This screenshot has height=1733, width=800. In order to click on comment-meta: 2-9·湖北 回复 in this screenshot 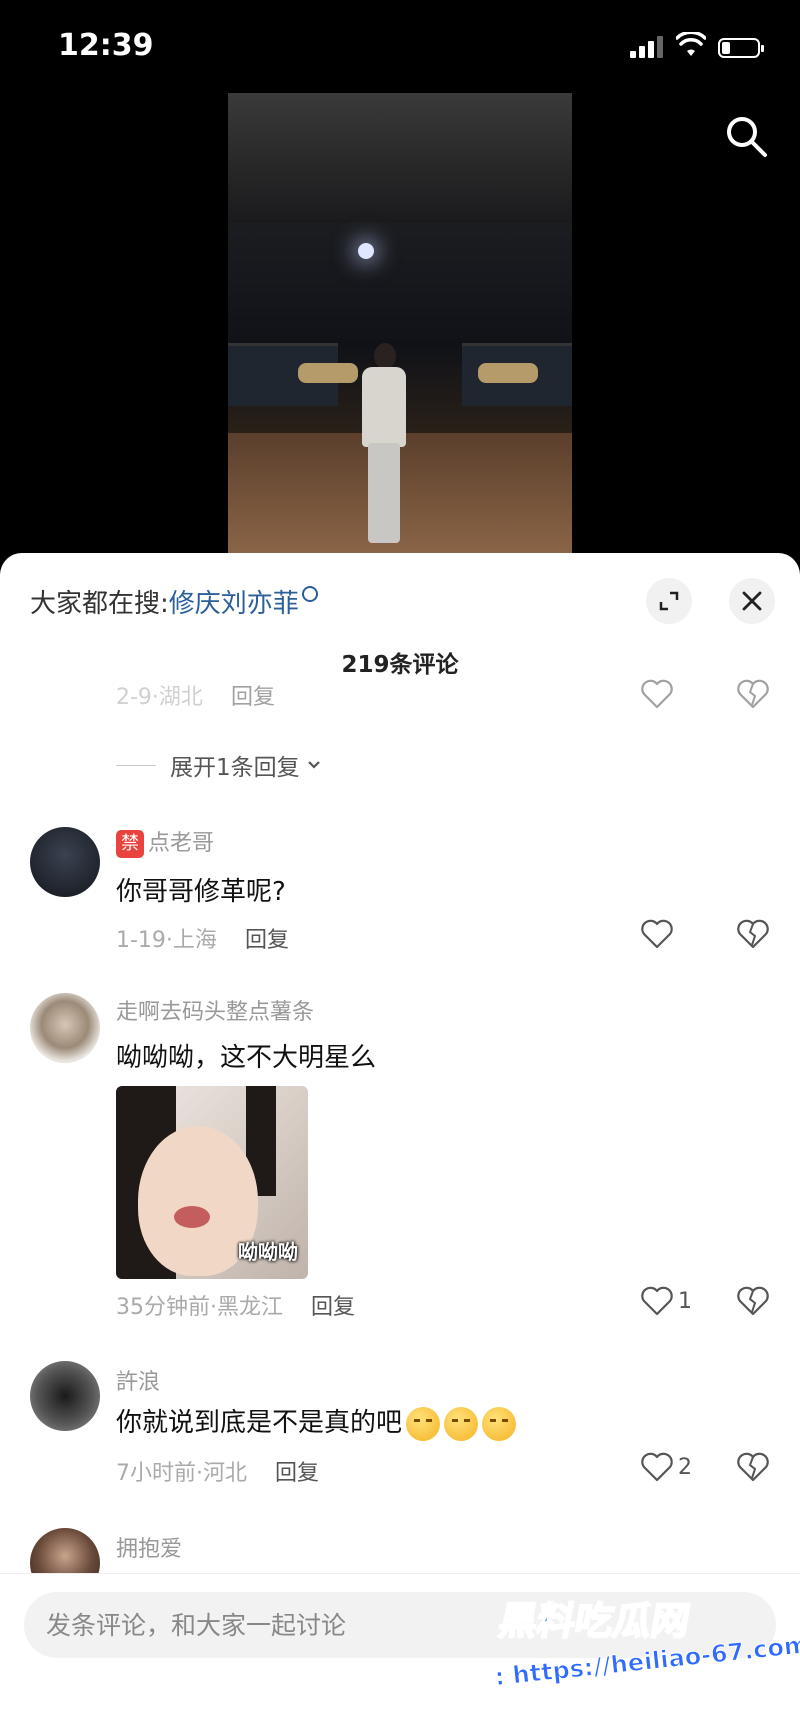, I will do `click(195, 695)`.